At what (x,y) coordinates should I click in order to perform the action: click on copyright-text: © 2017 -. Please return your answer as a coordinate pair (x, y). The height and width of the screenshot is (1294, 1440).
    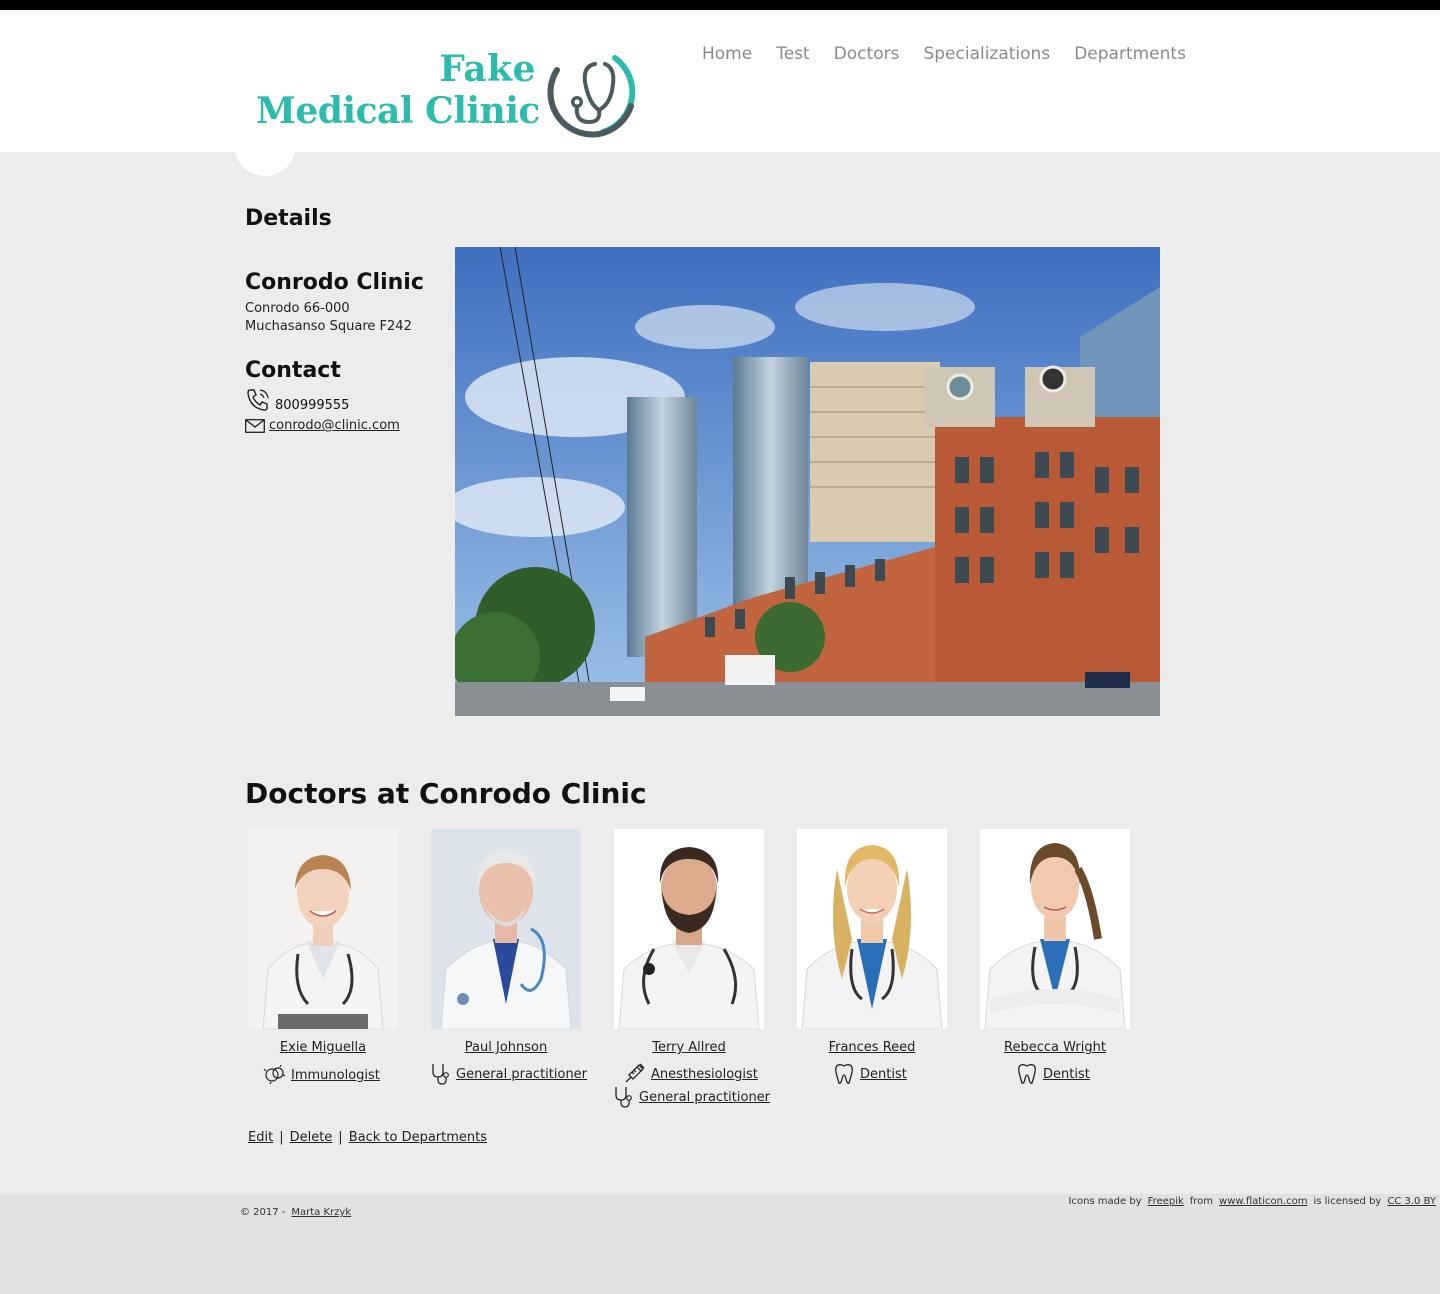
    Looking at the image, I should click on (263, 1212).